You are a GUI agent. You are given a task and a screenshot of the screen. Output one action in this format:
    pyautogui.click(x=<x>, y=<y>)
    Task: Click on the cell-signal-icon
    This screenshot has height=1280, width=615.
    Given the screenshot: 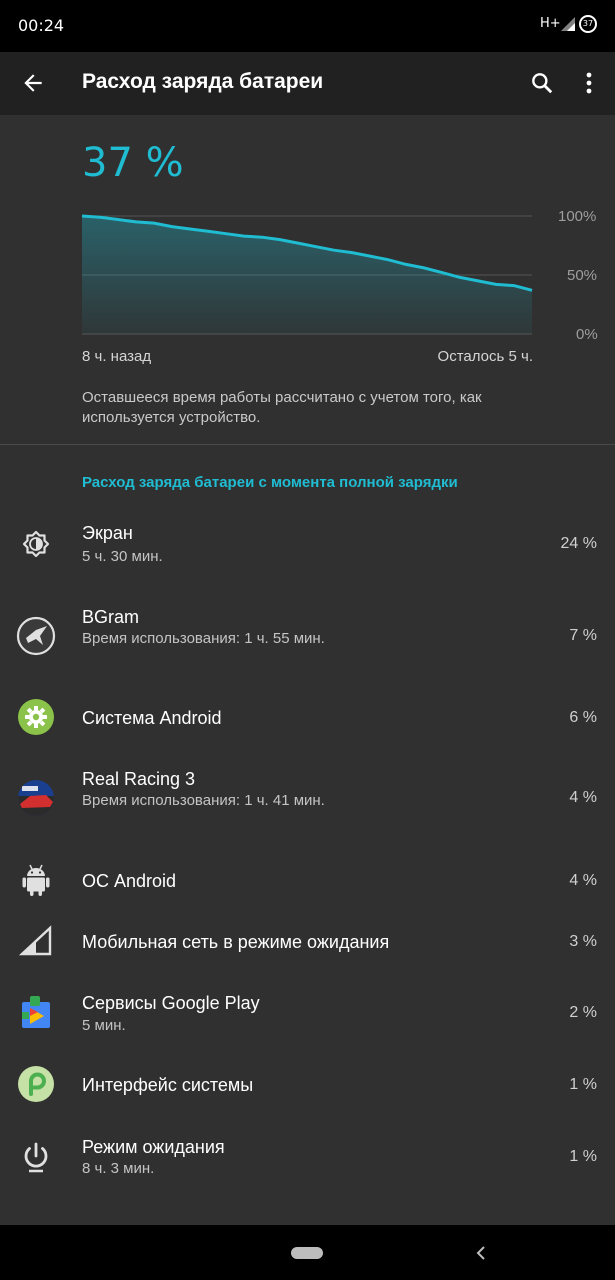 What is the action you would take?
    pyautogui.click(x=35, y=940)
    